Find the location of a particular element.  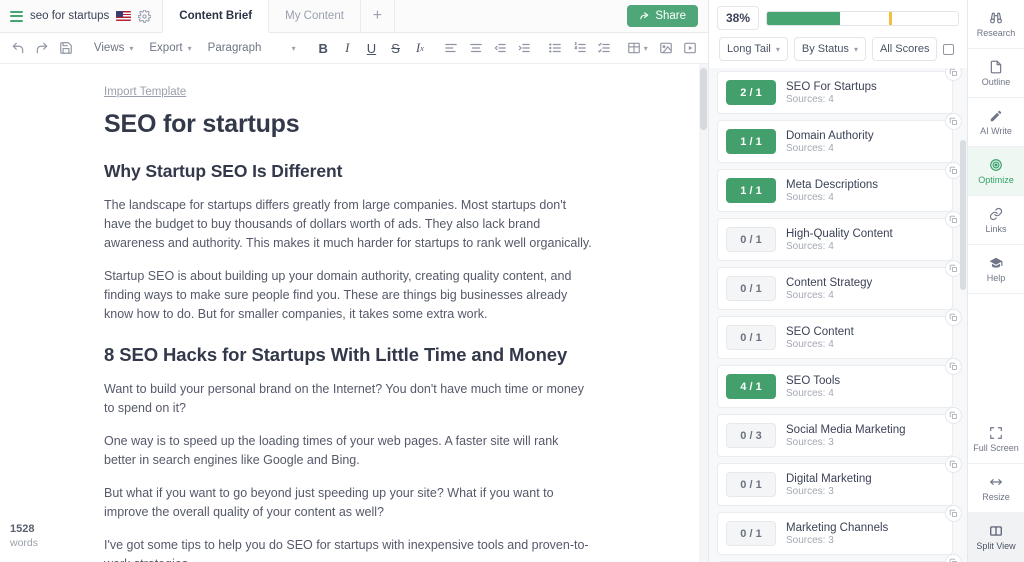

redo-icon is located at coordinates (42, 48).